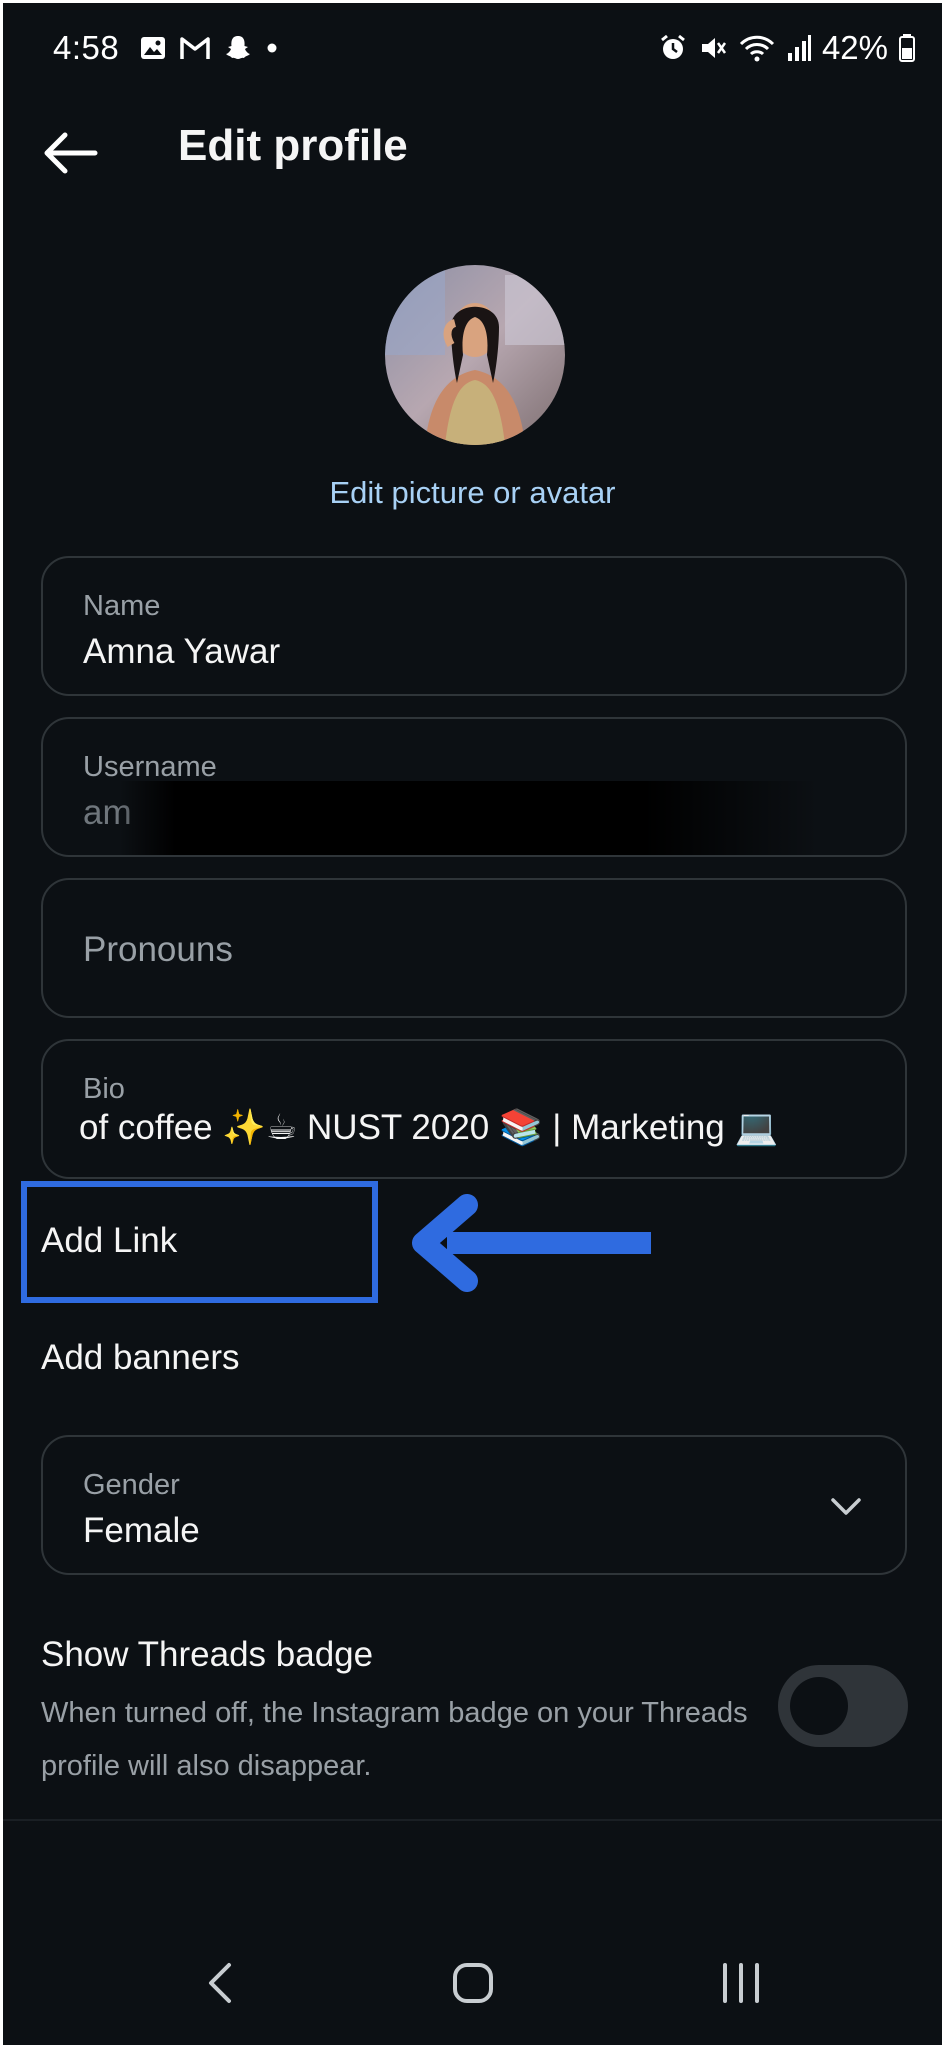 The height and width of the screenshot is (2048, 945). What do you see at coordinates (221, 1983) in the screenshot?
I see `nav-back-icon` at bounding box center [221, 1983].